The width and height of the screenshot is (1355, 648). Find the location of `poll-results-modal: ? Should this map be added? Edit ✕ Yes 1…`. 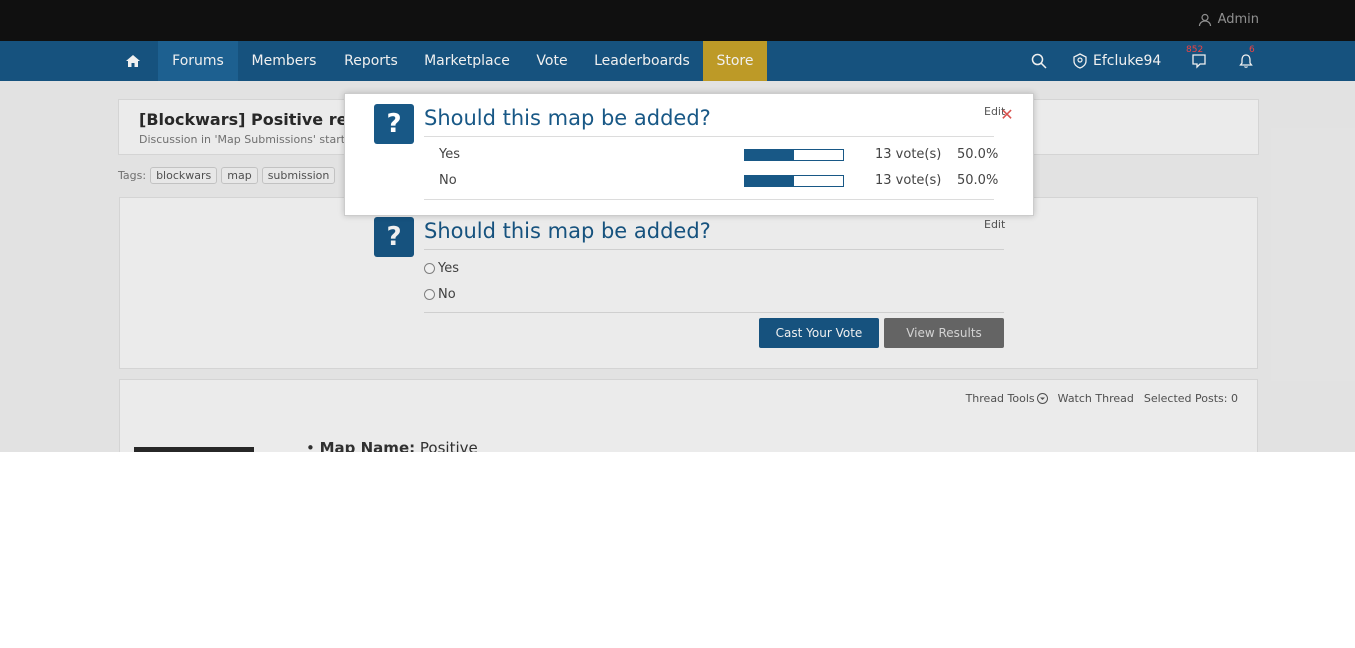

poll-results-modal: ? Should this map be added? Edit ✕ Yes 1… is located at coordinates (689, 154).